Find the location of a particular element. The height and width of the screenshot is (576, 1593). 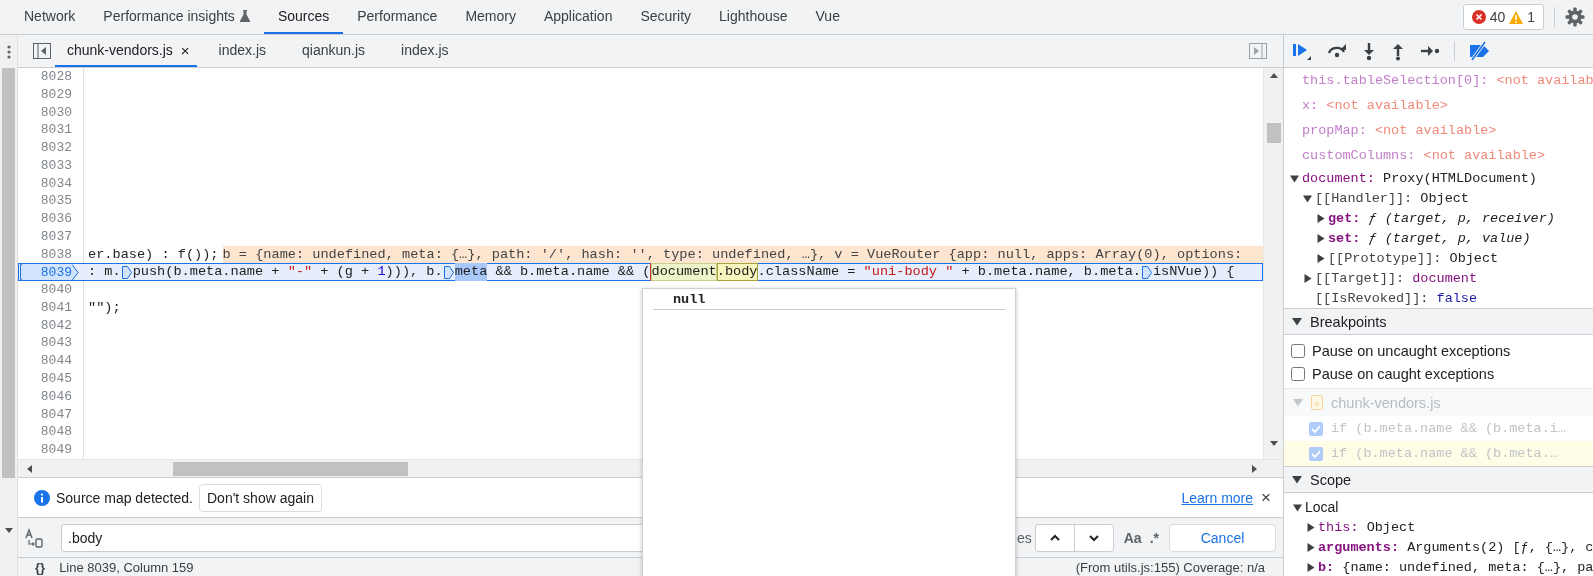

checkbox-option: Pause on caught exceptions is located at coordinates (1438, 373).